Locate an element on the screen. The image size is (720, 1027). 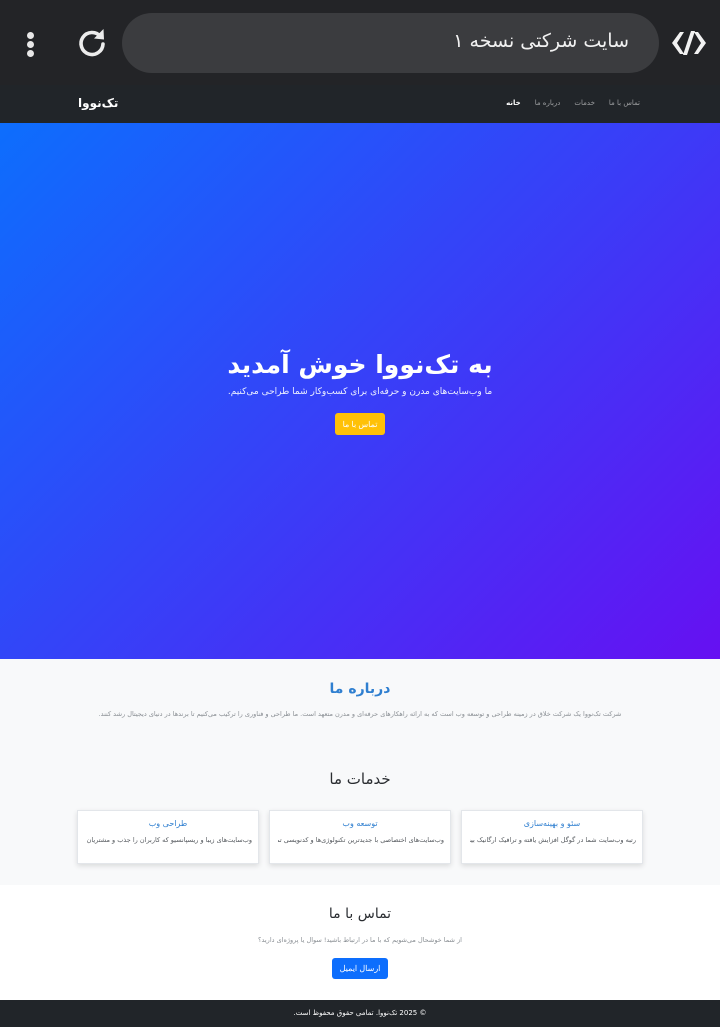
site-footer: © 2025 تک‌نووا. تمامی حقوق محفوظ است. is located at coordinates (360, 1013).